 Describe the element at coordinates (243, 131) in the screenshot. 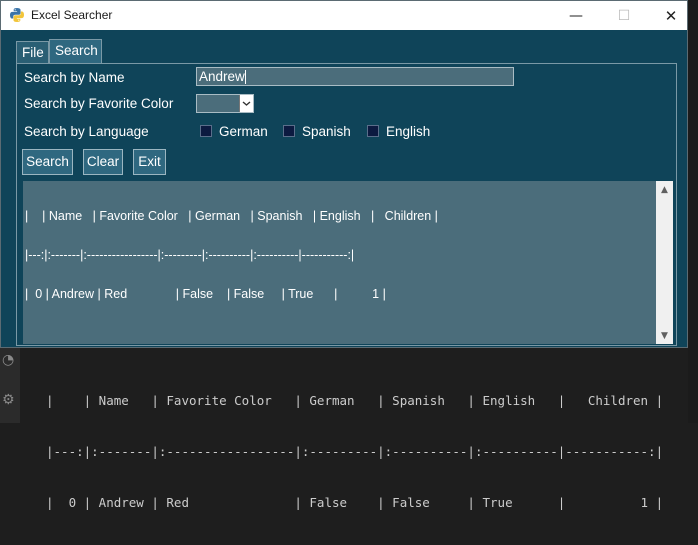

I see `german-label: German` at that location.